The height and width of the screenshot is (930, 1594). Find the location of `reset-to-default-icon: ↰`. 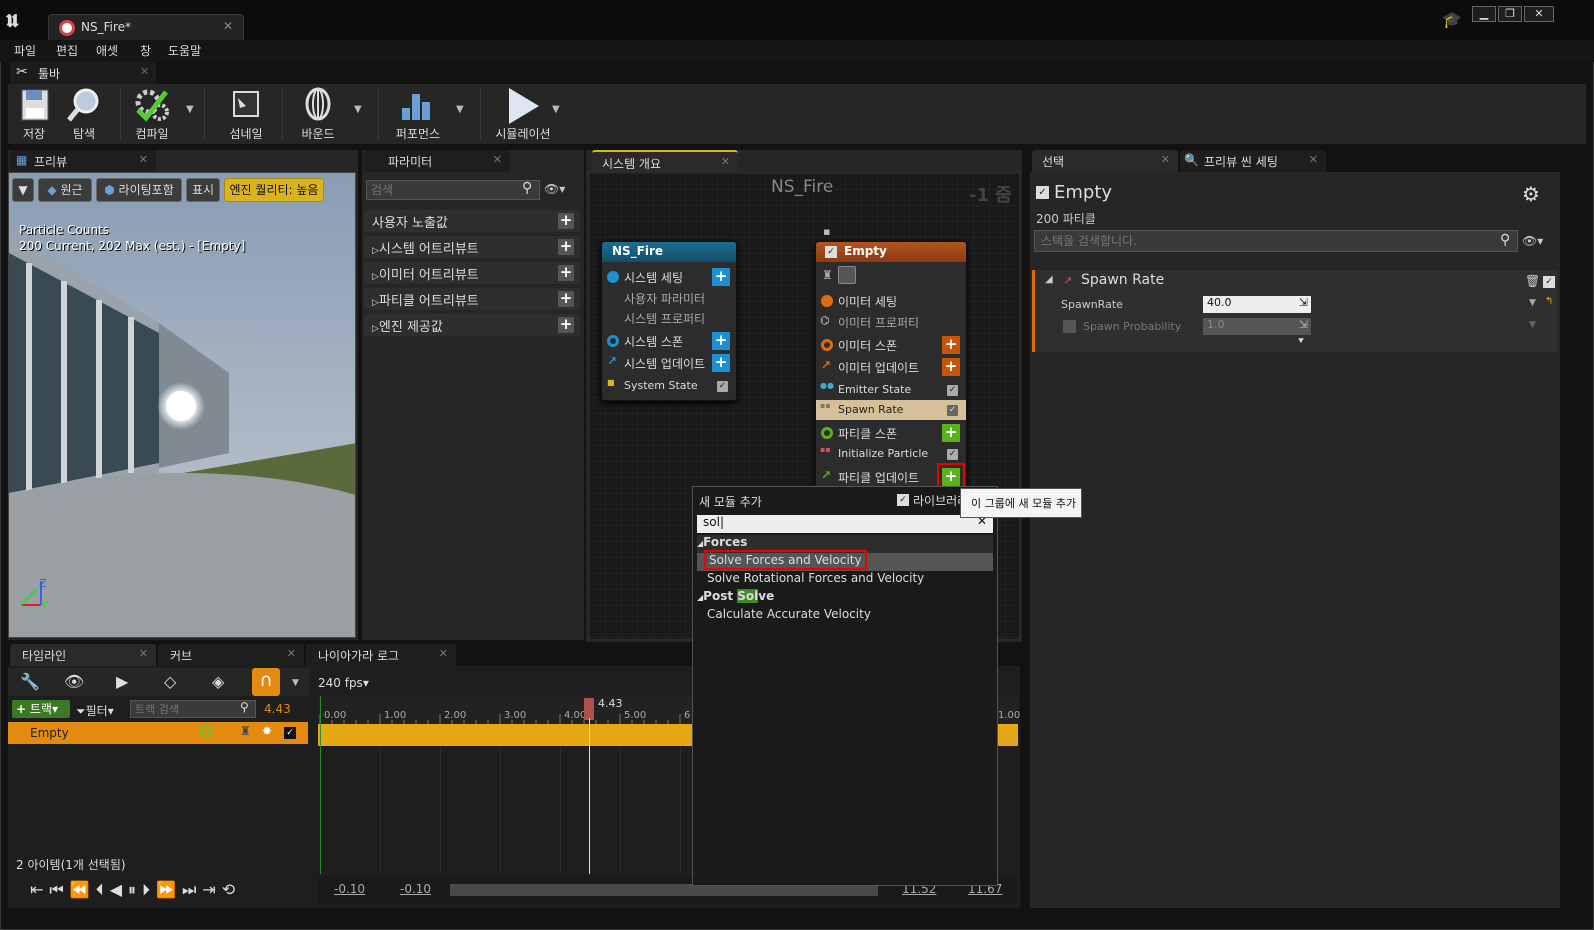

reset-to-default-icon: ↰ is located at coordinates (1549, 301).